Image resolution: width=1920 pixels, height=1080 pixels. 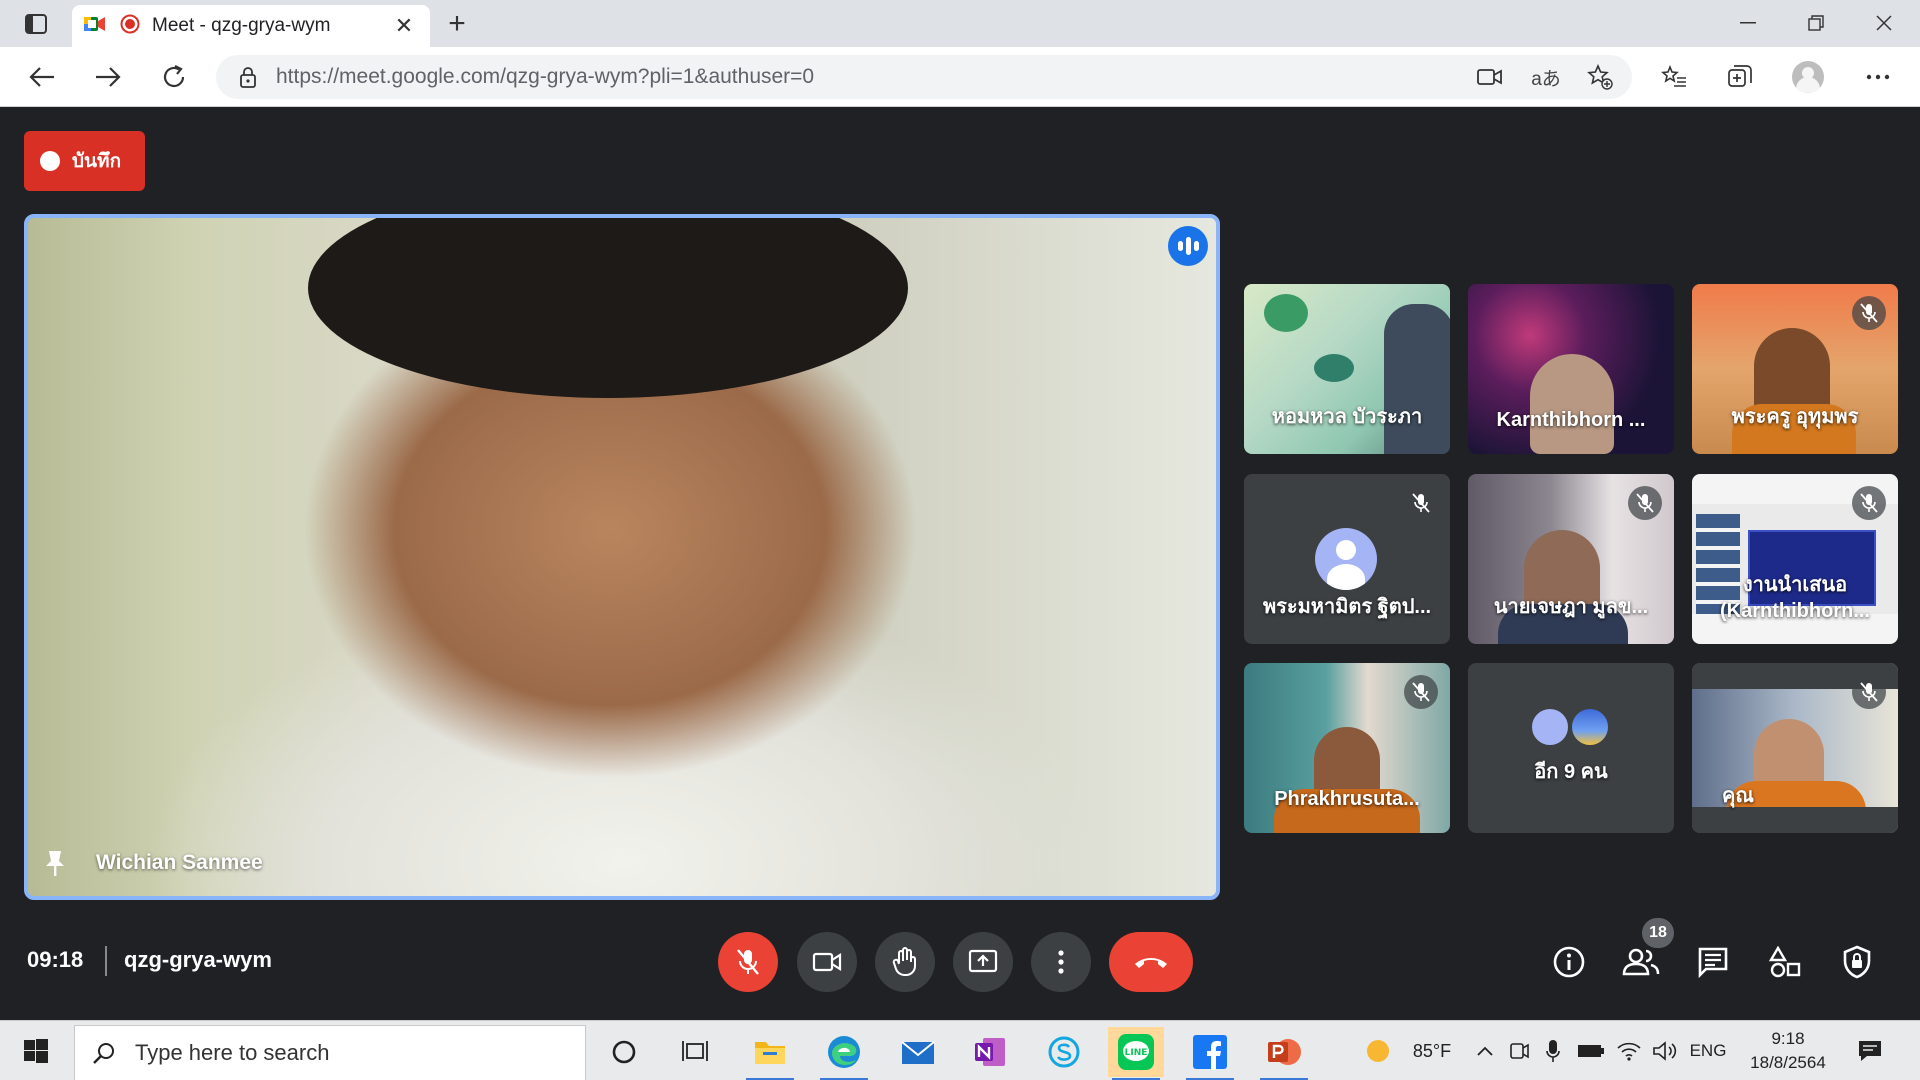 What do you see at coordinates (1788, 1051) in the screenshot?
I see `taskbar-clock: 9:18 18/8/2564` at bounding box center [1788, 1051].